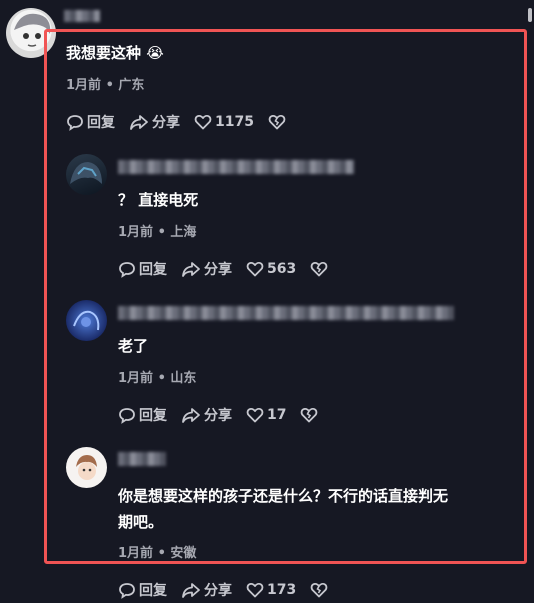 Image resolution: width=534 pixels, height=603 pixels. Describe the element at coordinates (153, 591) in the screenshot. I see `reply-label: 回复` at that location.